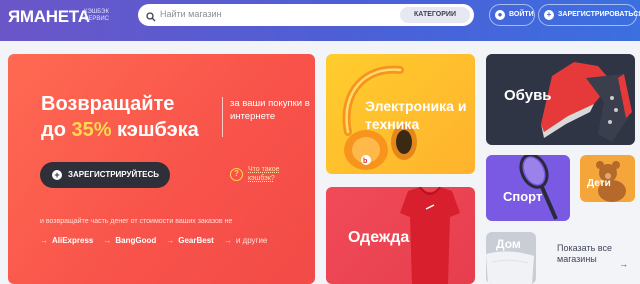 The width and height of the screenshot is (640, 284). I want to click on logo-subtitle: кэшбэк сервис, so click(96, 15).